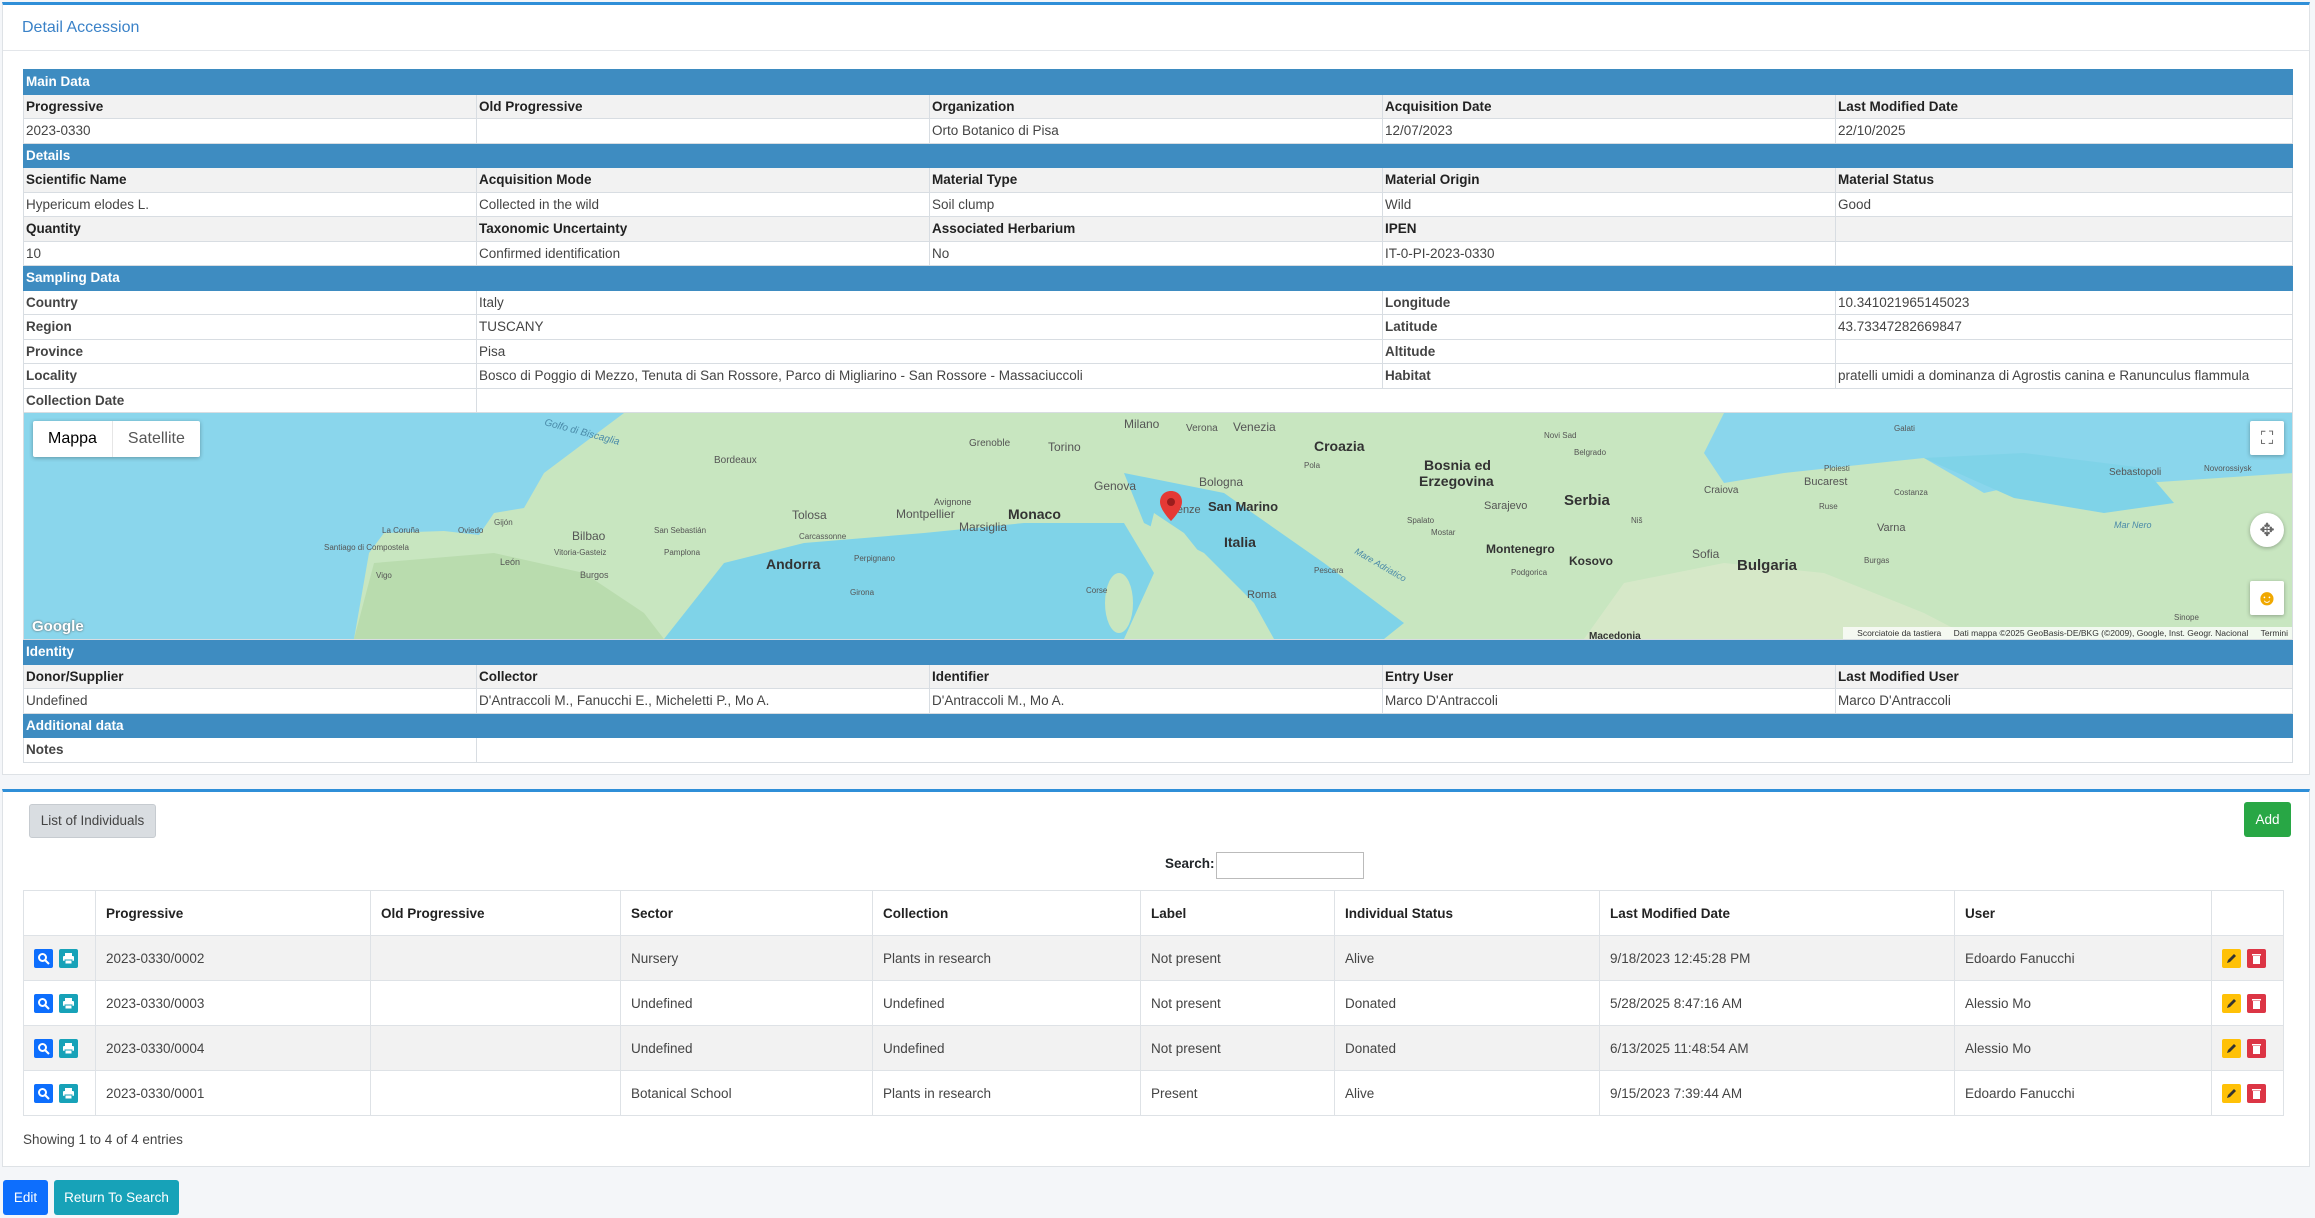 This screenshot has height=1218, width=2315. What do you see at coordinates (2083, 1003) in the screenshot?
I see `cell-user: Alessio Mo` at bounding box center [2083, 1003].